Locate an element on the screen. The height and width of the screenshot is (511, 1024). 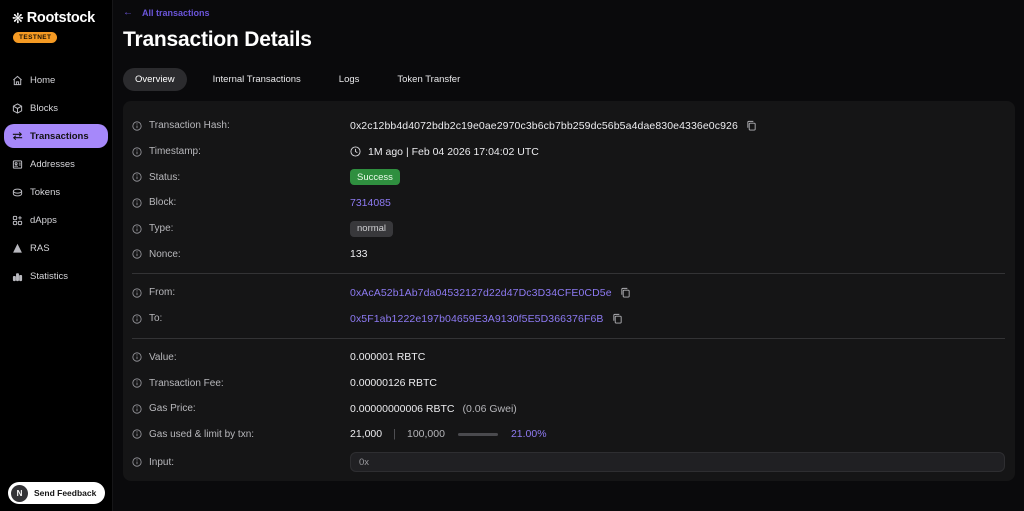
transaction-hash-label: Transaction Hash: is located at coordinates (241, 125).